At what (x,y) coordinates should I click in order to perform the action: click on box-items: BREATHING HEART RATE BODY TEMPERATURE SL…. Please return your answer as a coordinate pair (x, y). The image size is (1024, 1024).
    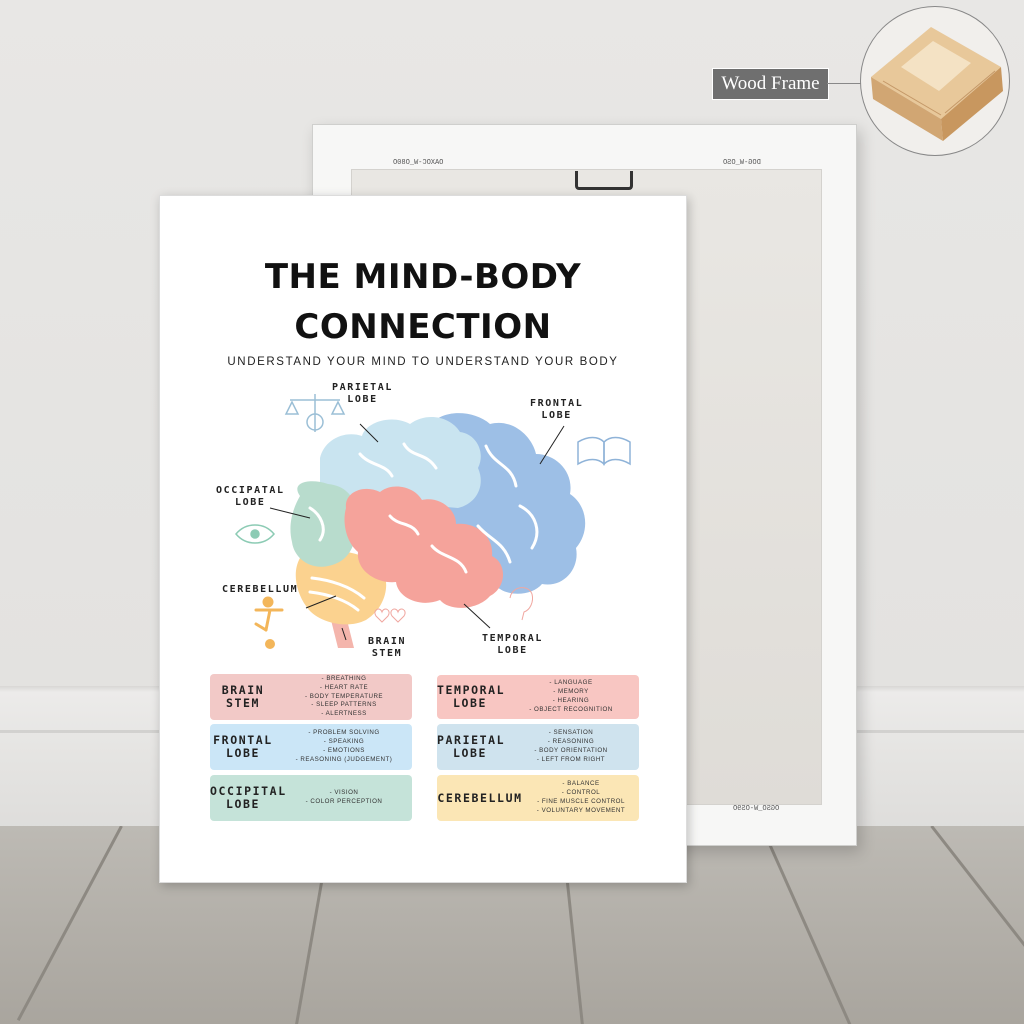
    Looking at the image, I should click on (344, 697).